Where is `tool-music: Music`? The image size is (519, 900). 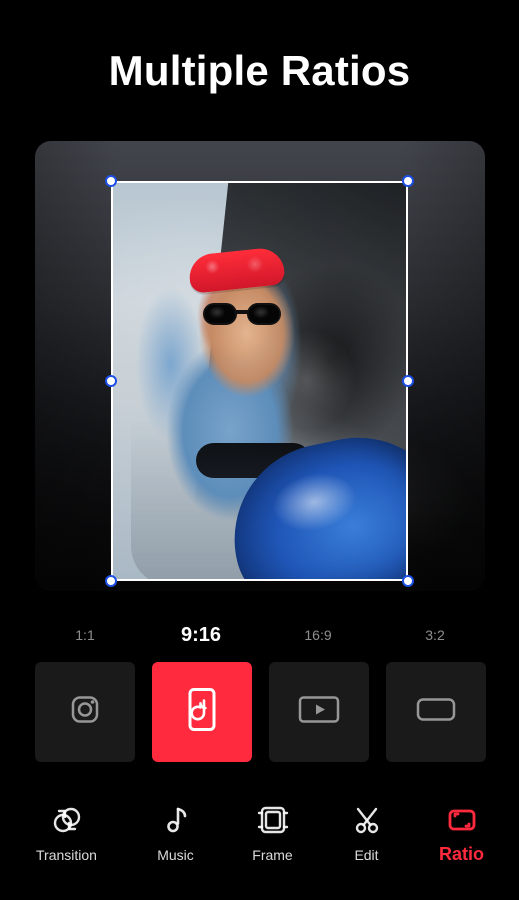
tool-music: Music is located at coordinates (175, 830).